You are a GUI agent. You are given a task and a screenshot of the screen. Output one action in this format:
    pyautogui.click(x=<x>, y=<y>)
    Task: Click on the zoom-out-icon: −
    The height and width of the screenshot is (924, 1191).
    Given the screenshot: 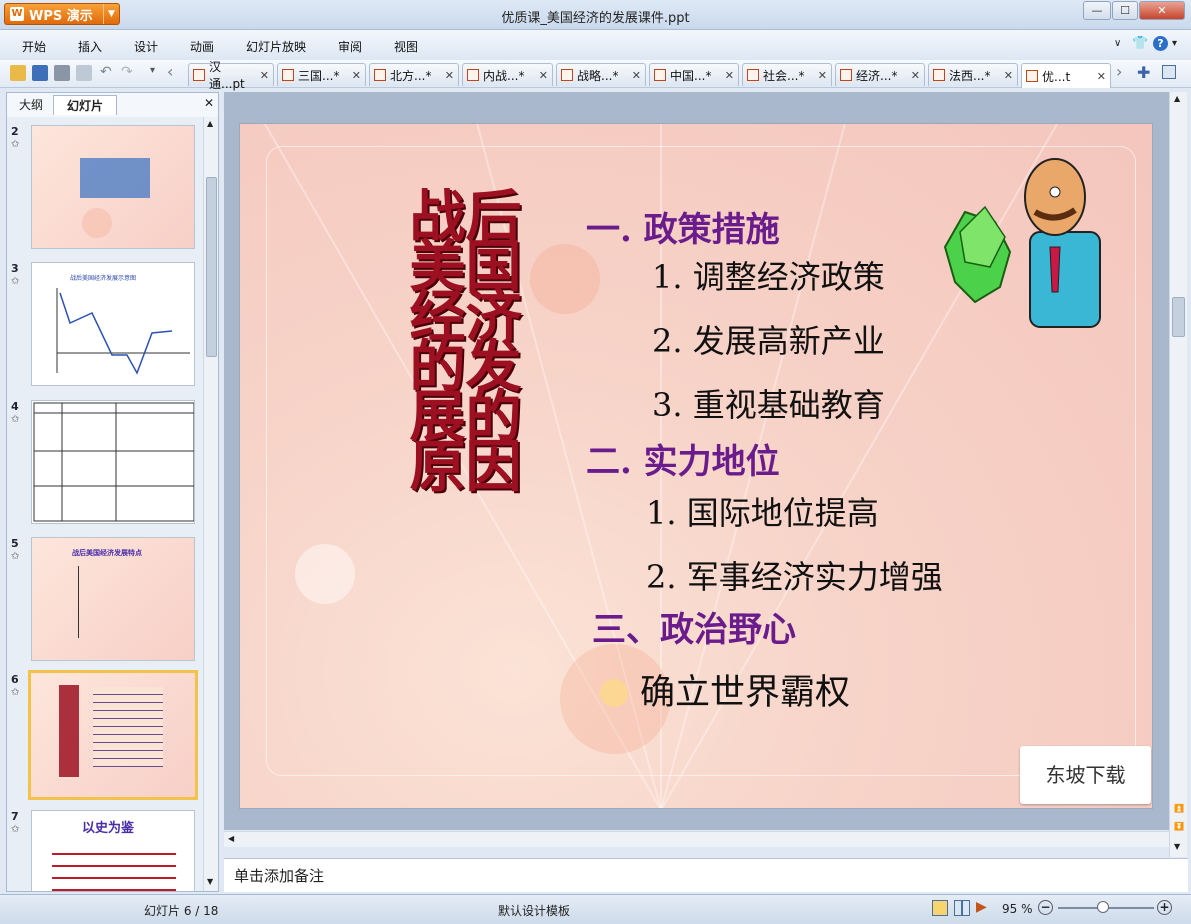 What is the action you would take?
    pyautogui.click(x=1045, y=907)
    